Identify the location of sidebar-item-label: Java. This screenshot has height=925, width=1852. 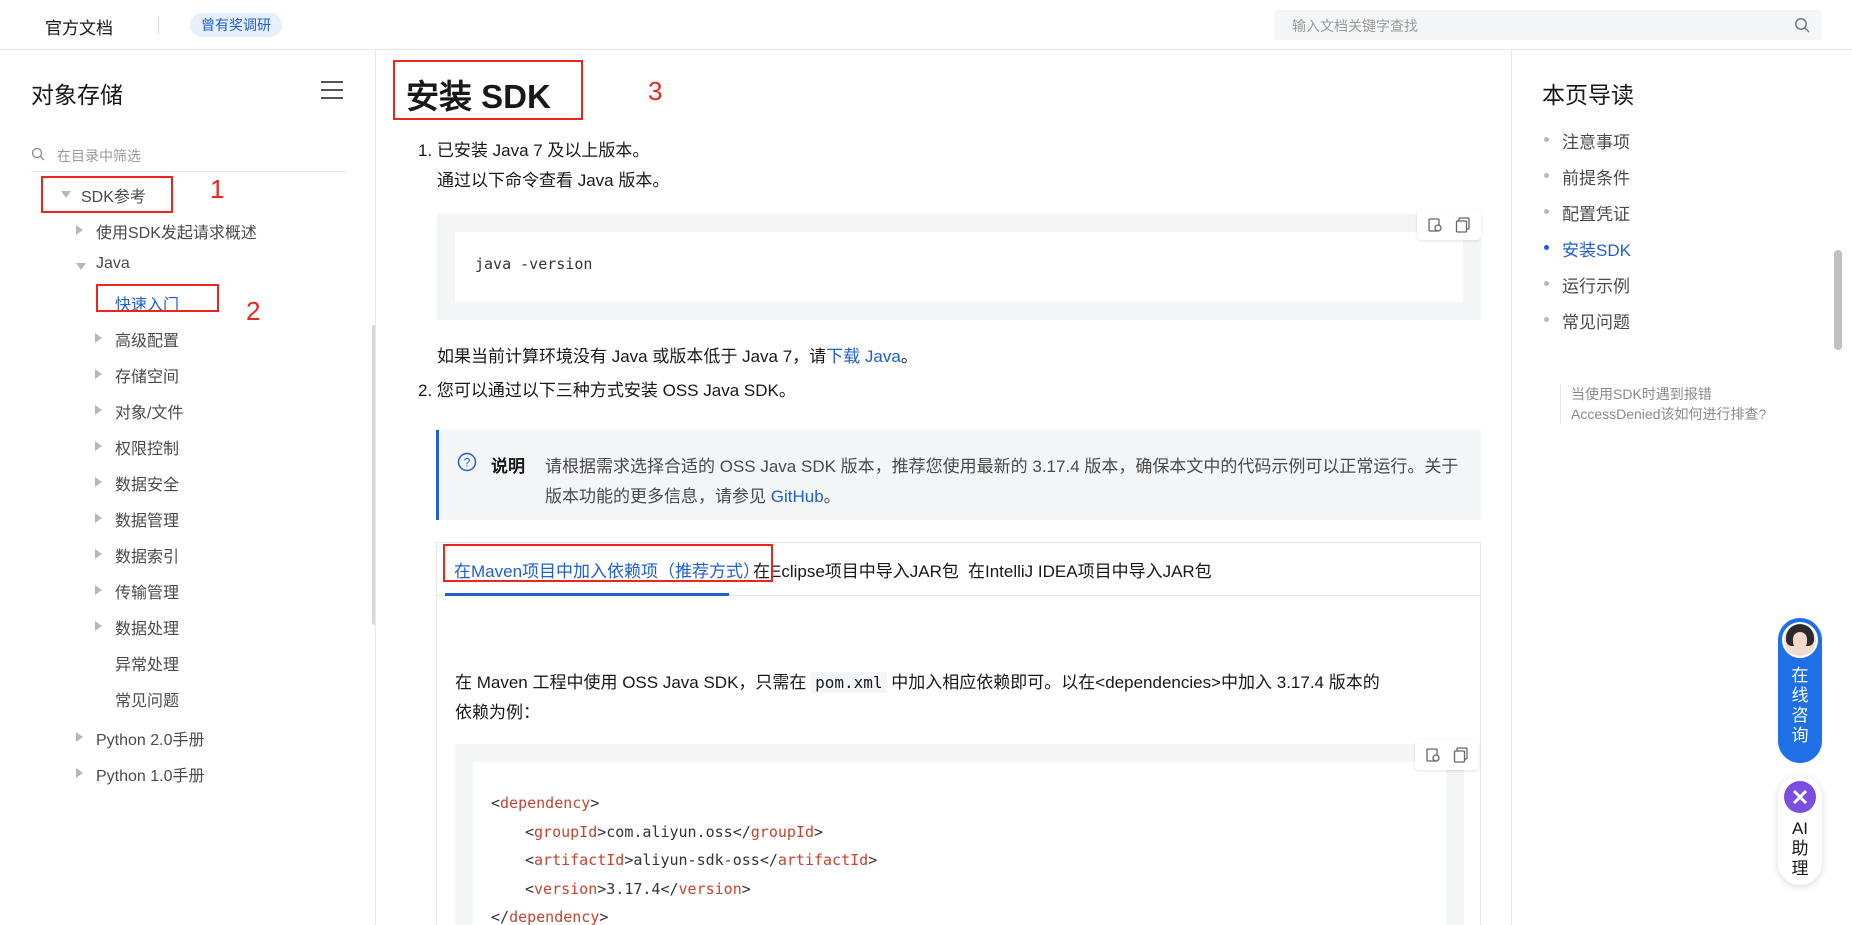
(113, 263).